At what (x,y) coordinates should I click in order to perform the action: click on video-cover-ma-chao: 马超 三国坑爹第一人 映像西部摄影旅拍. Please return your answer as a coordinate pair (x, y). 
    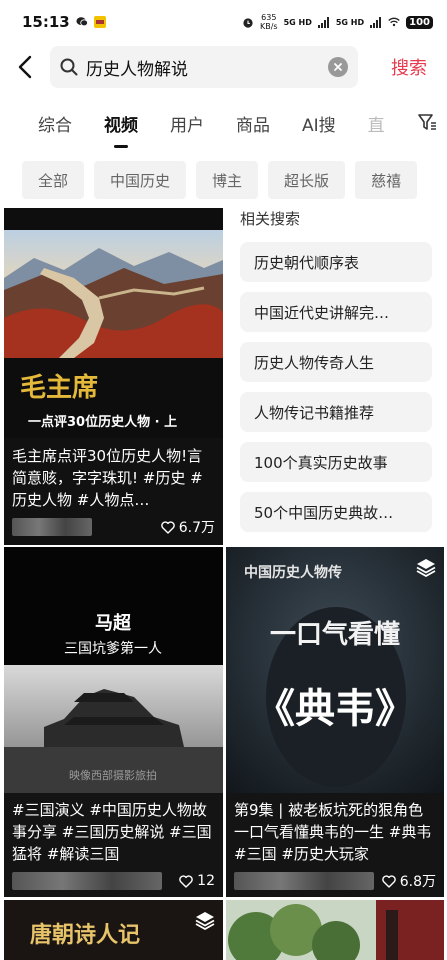
    Looking at the image, I should click on (113, 672).